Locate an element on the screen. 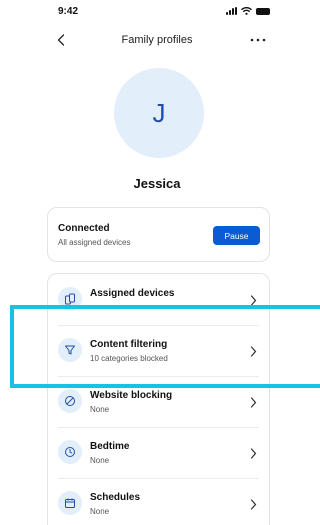 This screenshot has height=525, width=320. connection-status: Connected is located at coordinates (84, 228).